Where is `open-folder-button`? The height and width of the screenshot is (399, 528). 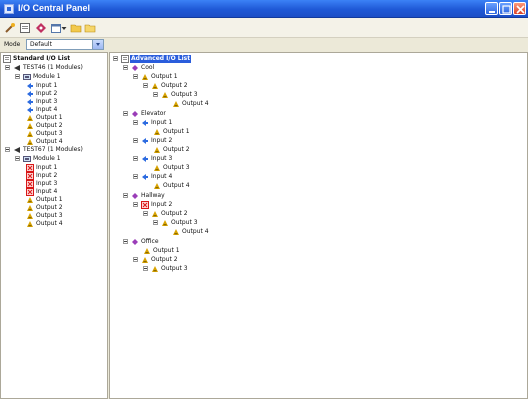
open-folder-button is located at coordinates (76, 28).